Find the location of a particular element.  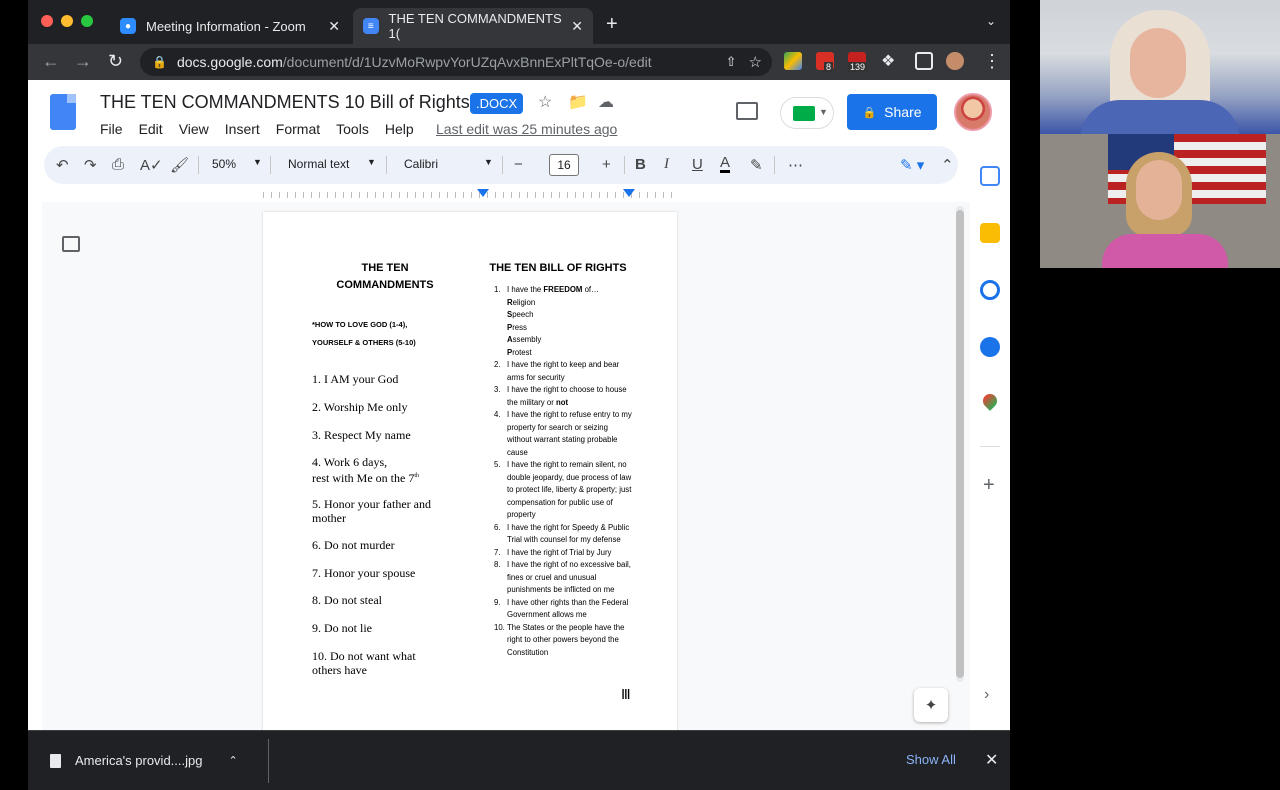

forward-arrow-icon: → is located at coordinates (83, 61).